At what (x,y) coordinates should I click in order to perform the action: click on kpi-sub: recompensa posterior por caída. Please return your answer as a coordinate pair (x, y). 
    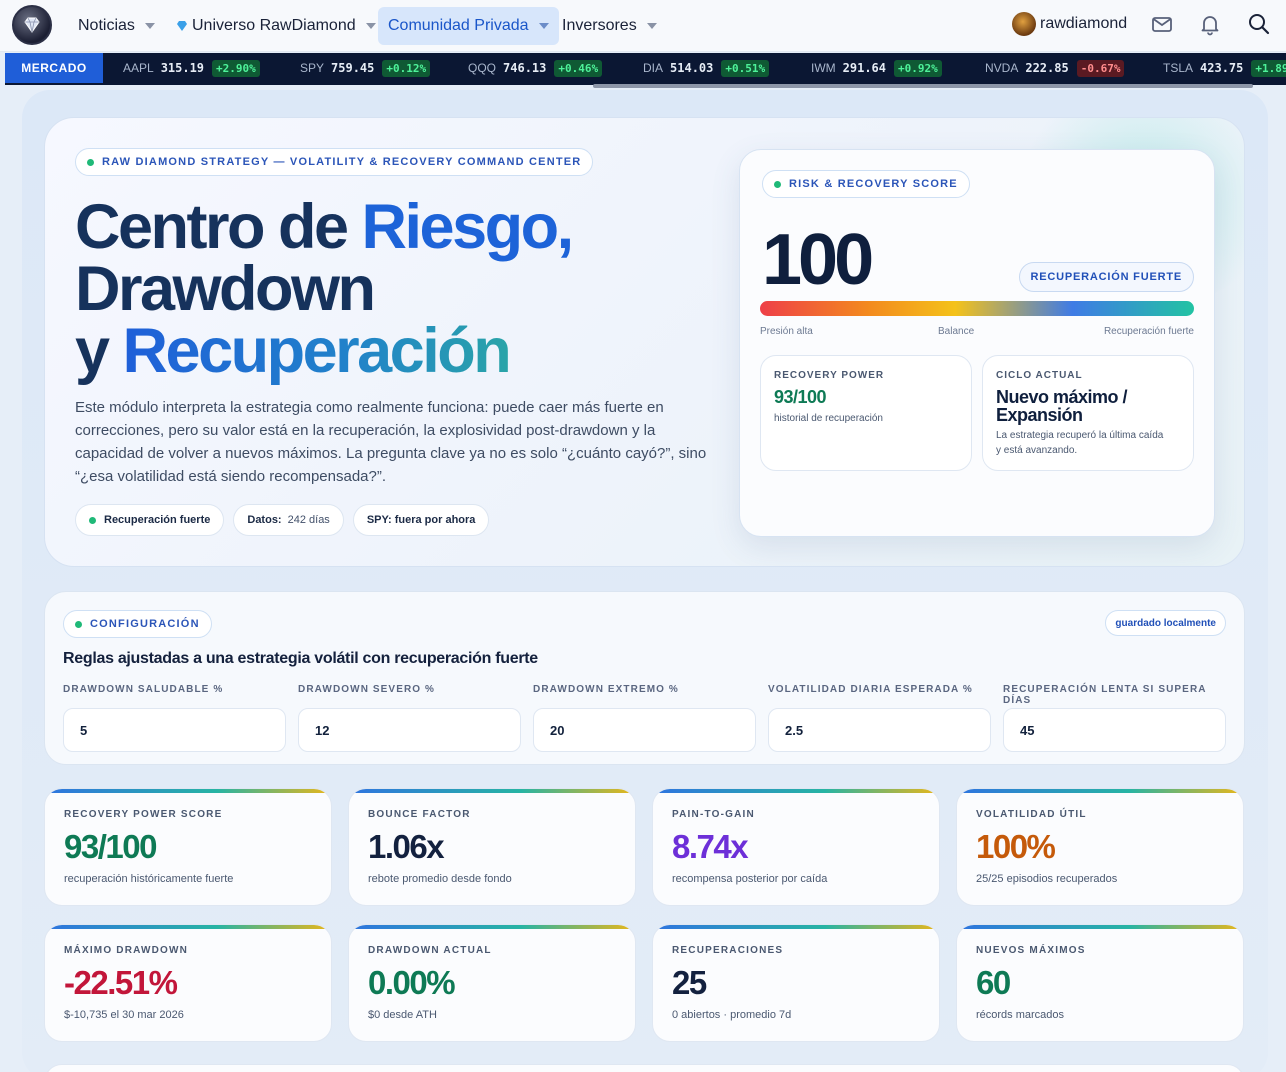
    Looking at the image, I should click on (750, 879).